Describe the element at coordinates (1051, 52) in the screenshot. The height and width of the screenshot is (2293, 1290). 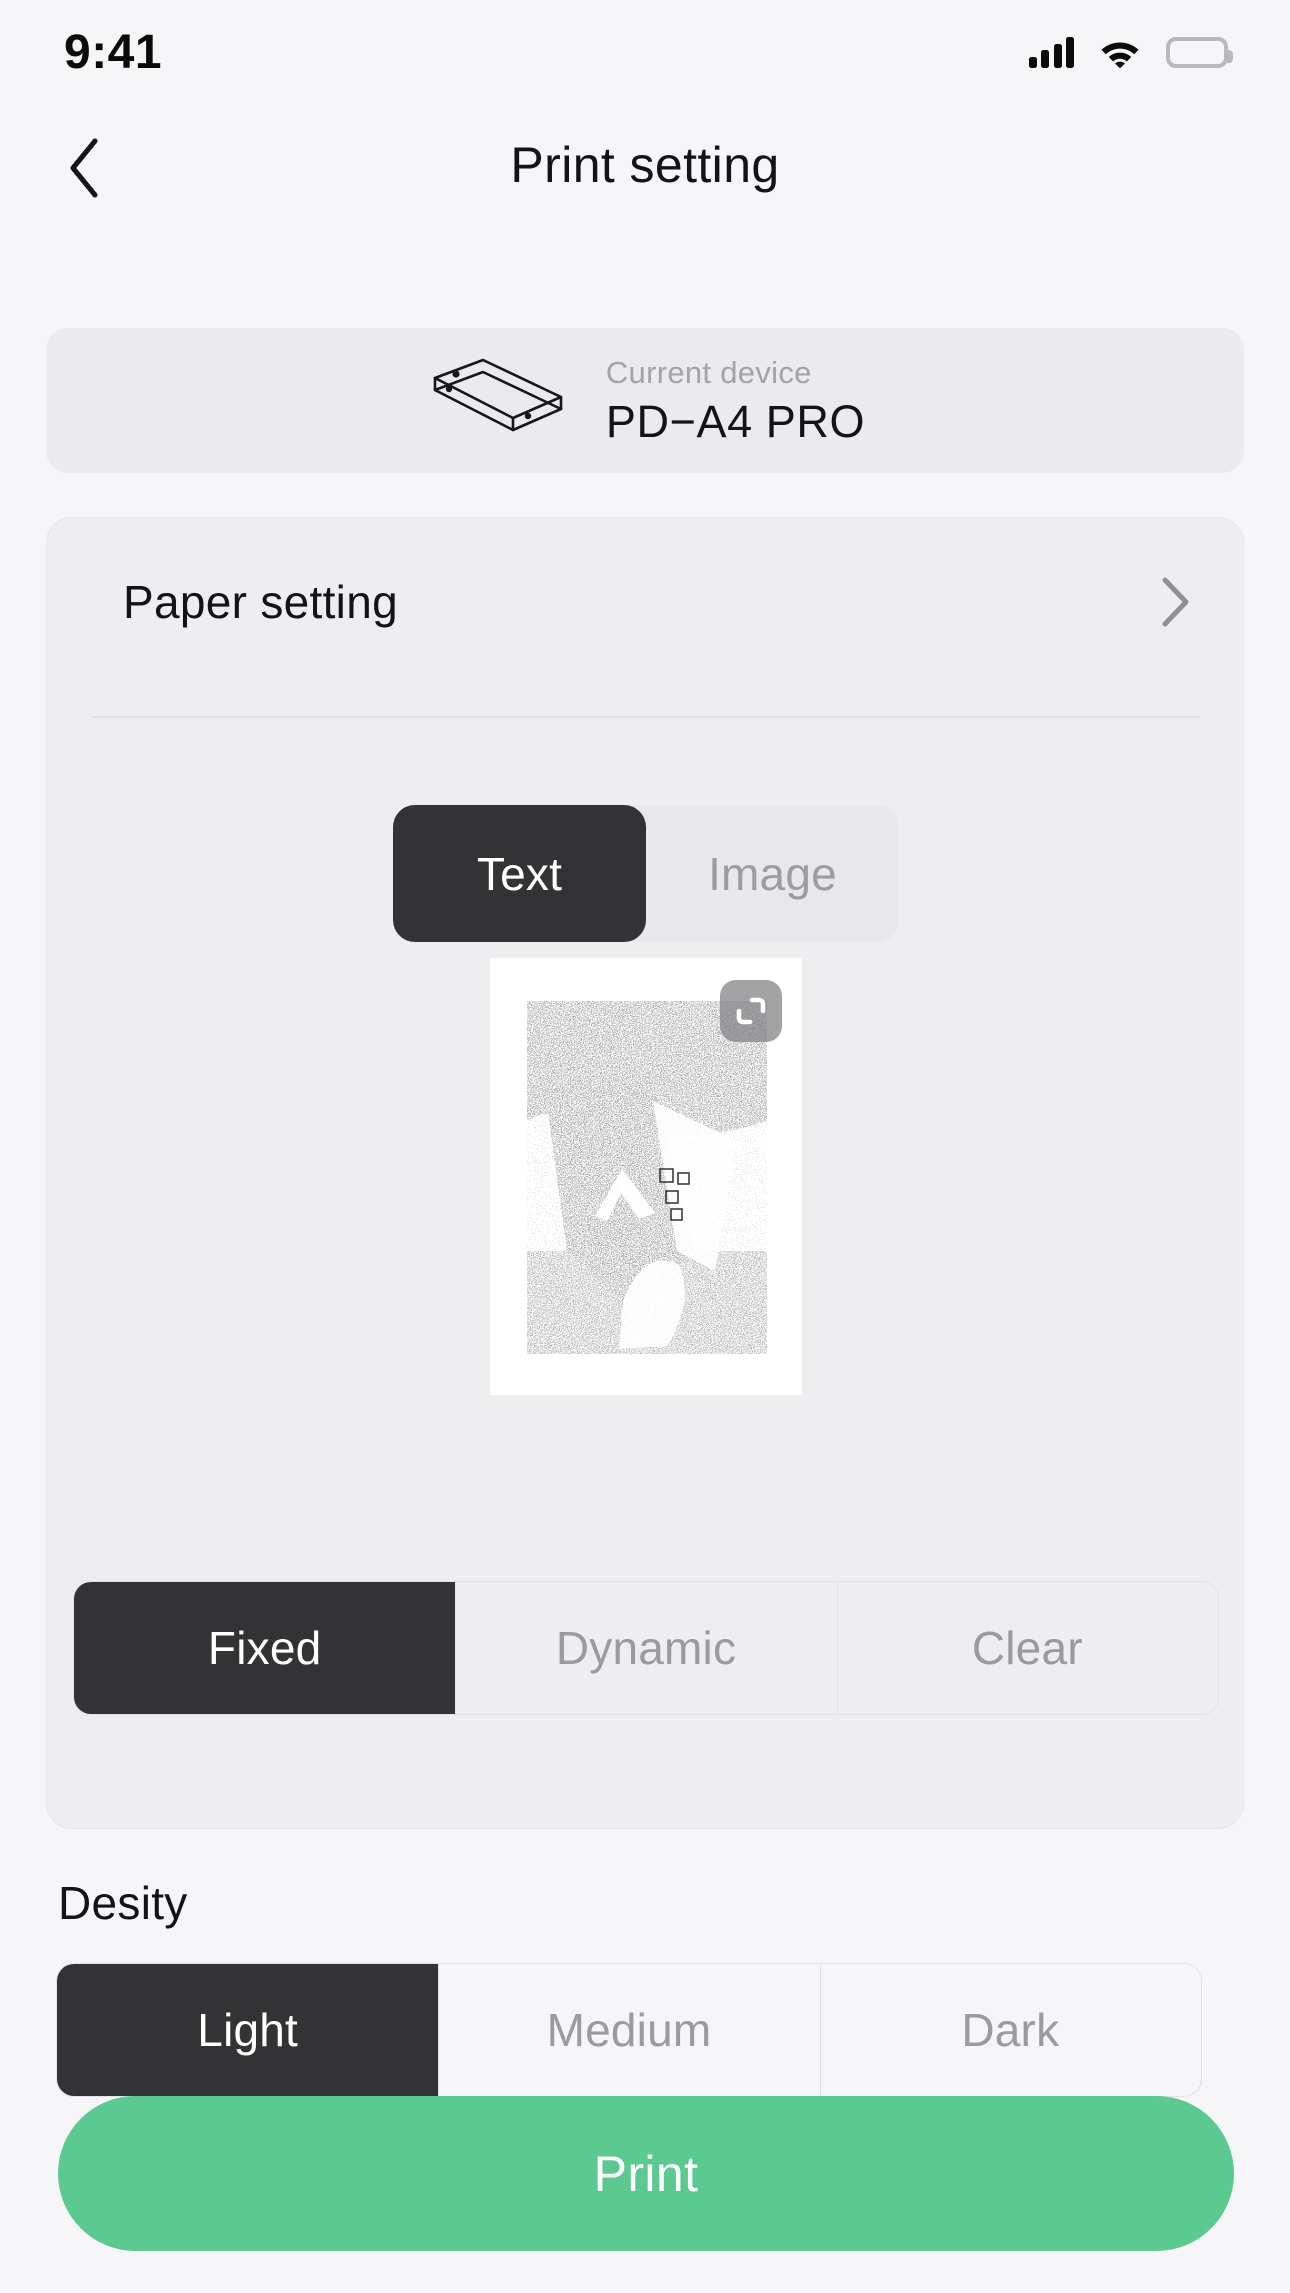
I see `signal-bars-icon` at that location.